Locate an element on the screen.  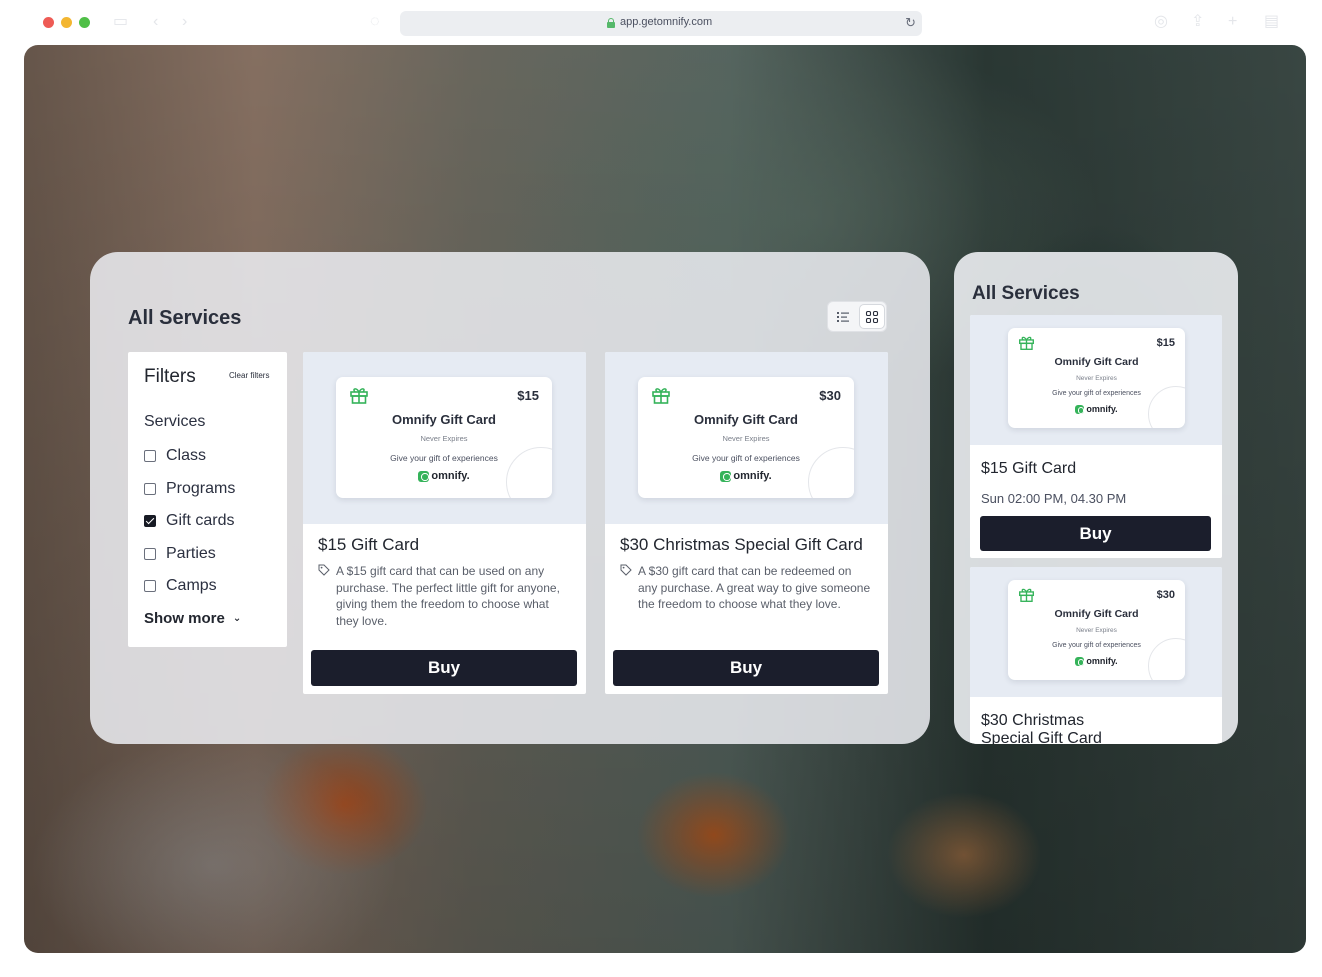
address-bar: app.getomnify.com ↻ is located at coordinates (661, 23).